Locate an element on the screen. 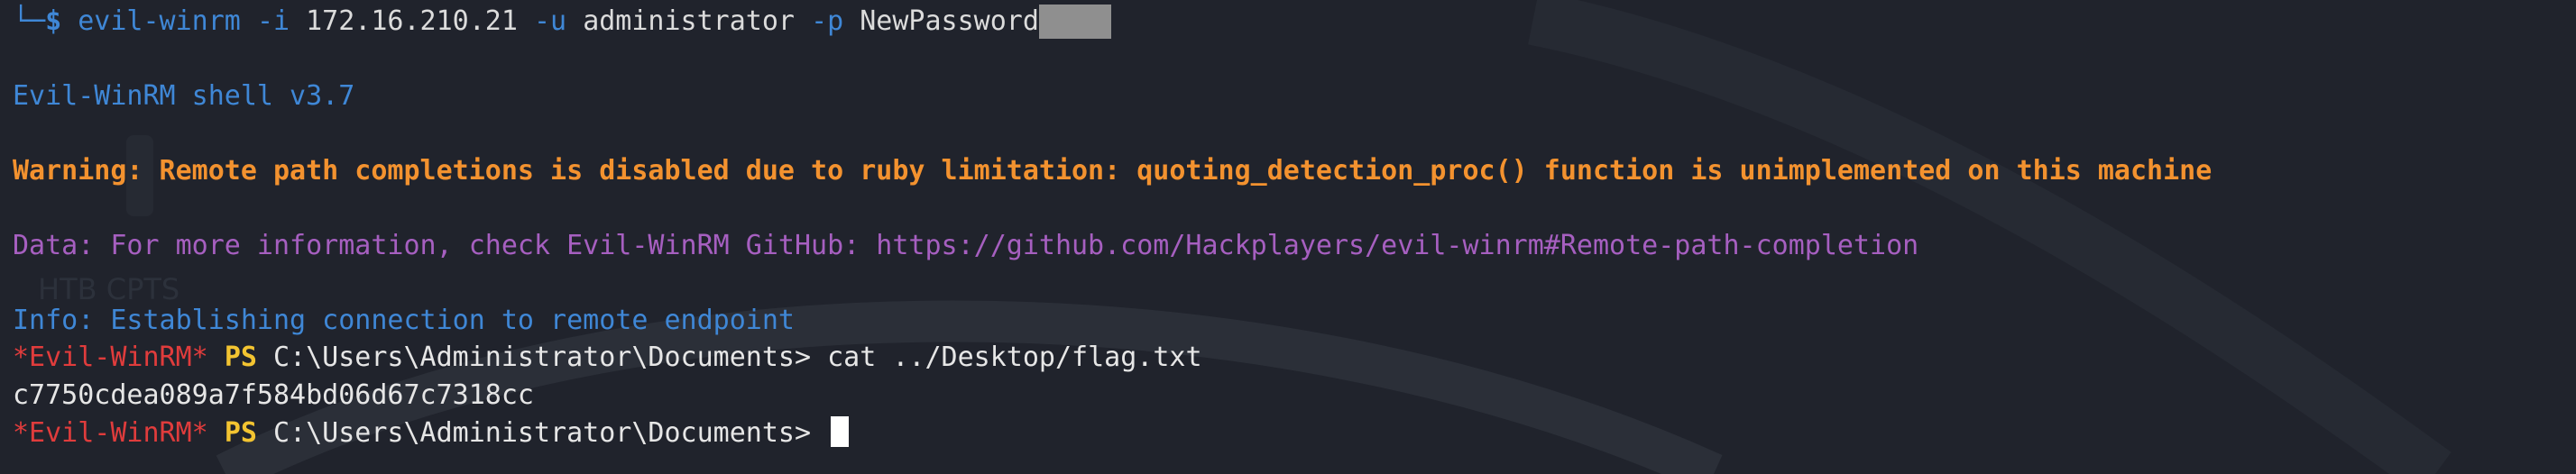 Image resolution: width=2576 pixels, height=474 pixels. prompt-corner: └─ is located at coordinates (30, 21).